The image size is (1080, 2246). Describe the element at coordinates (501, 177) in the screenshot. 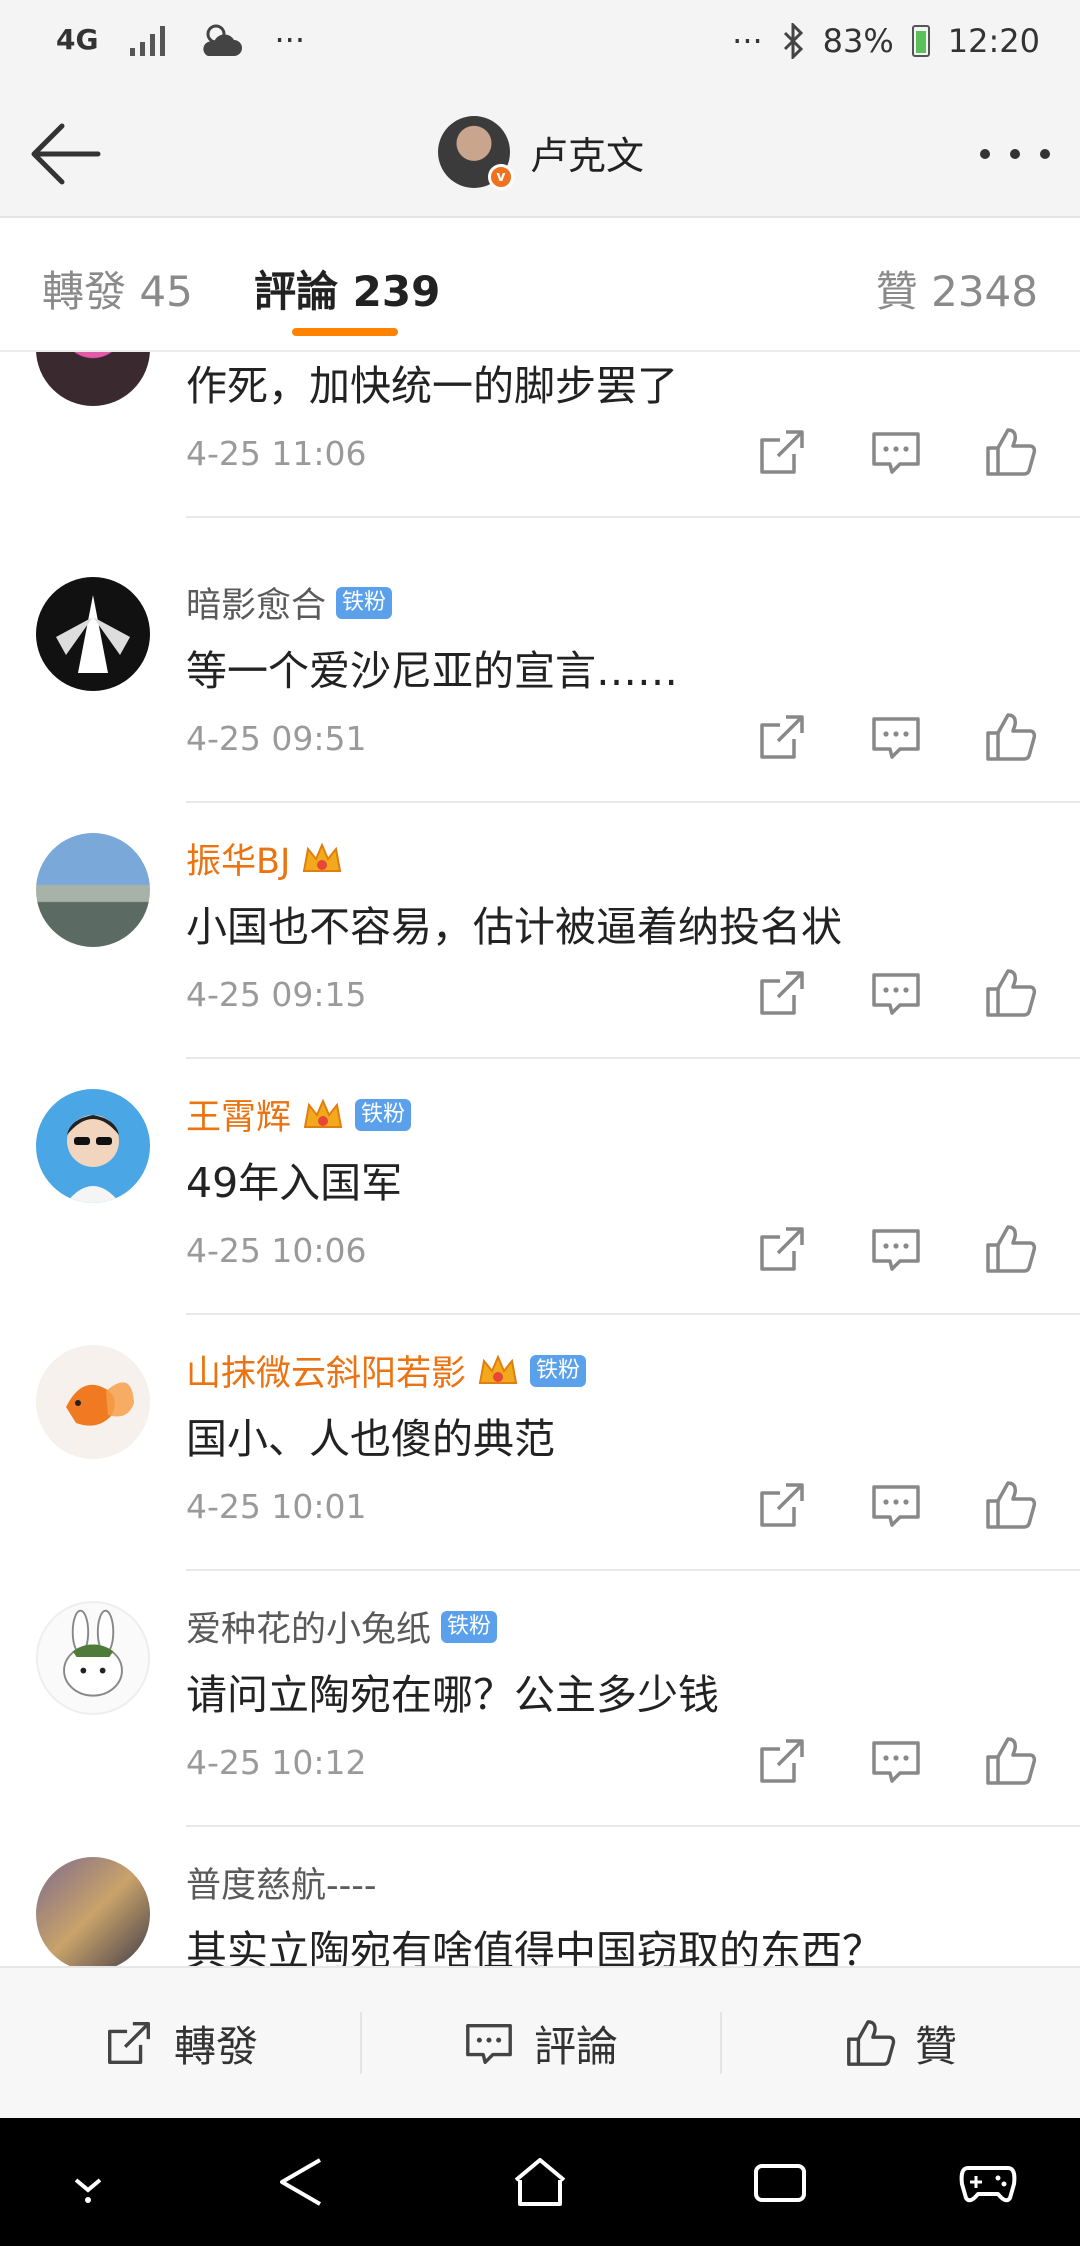

I see `verified-icon: v` at that location.